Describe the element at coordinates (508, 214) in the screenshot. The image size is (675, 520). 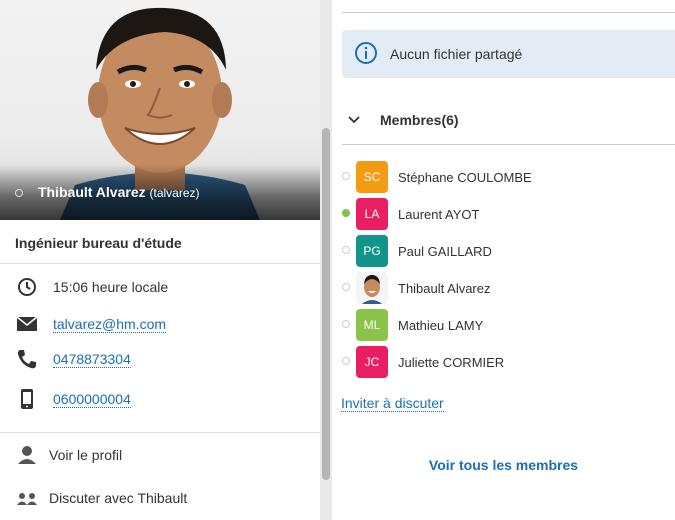
I see `member-row: LA Laurent AYOT` at that location.